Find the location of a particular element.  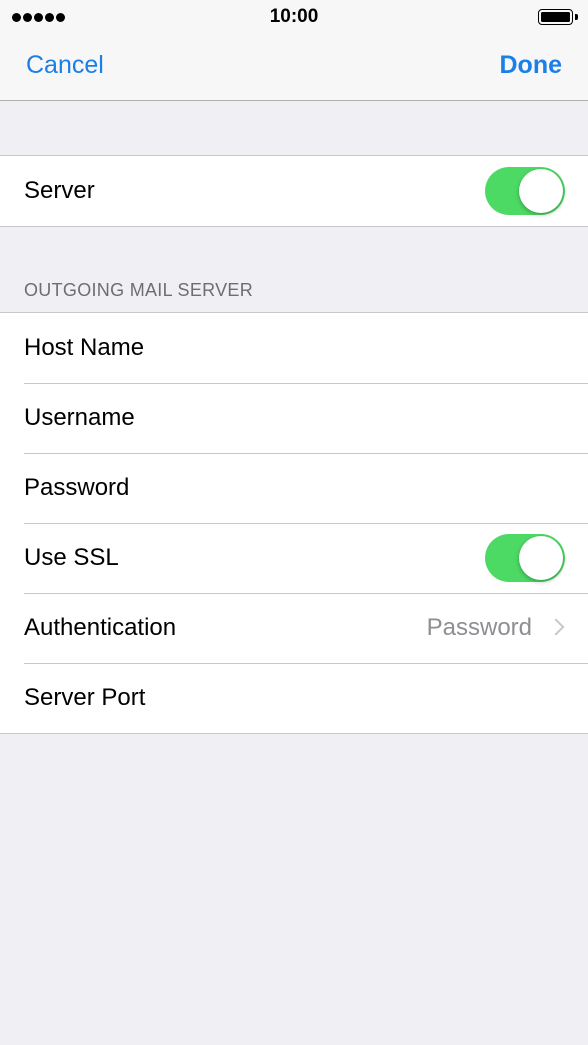

battery-full-icon is located at coordinates (558, 18).